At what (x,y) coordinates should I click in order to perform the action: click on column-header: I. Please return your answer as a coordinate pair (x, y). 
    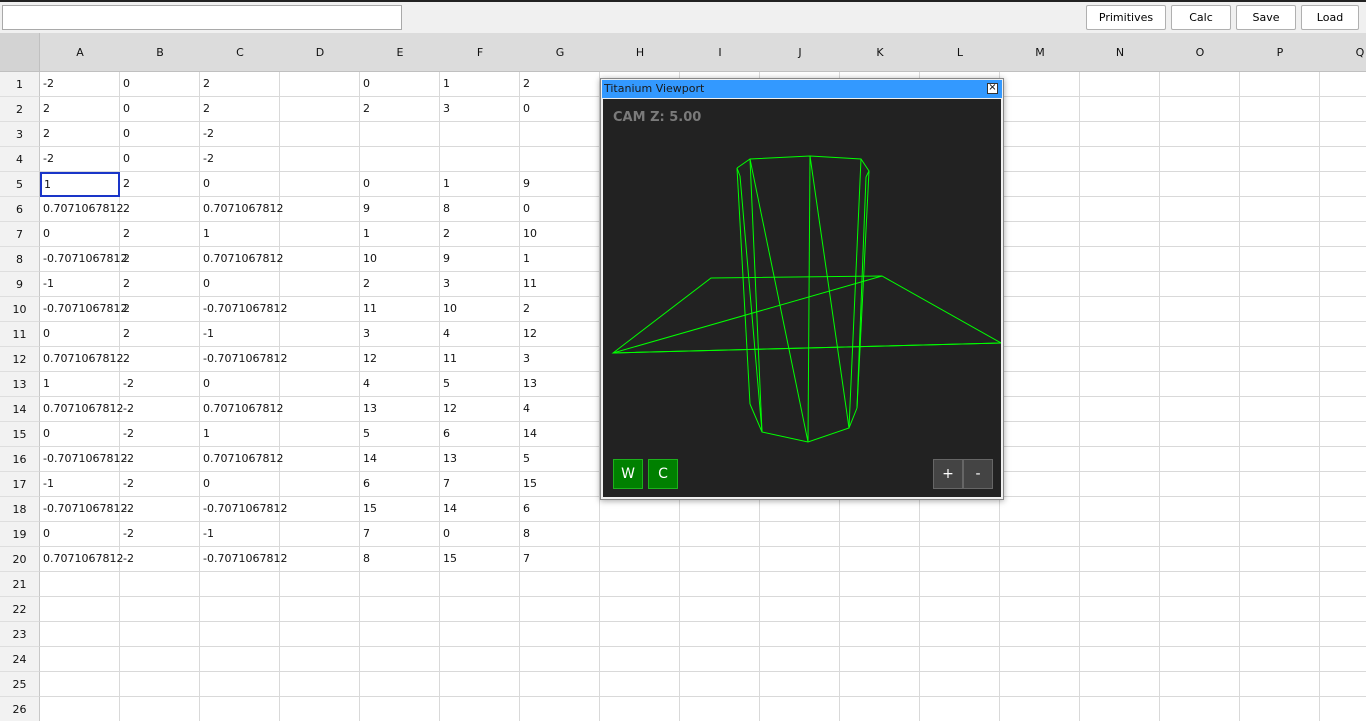
    Looking at the image, I should click on (720, 52).